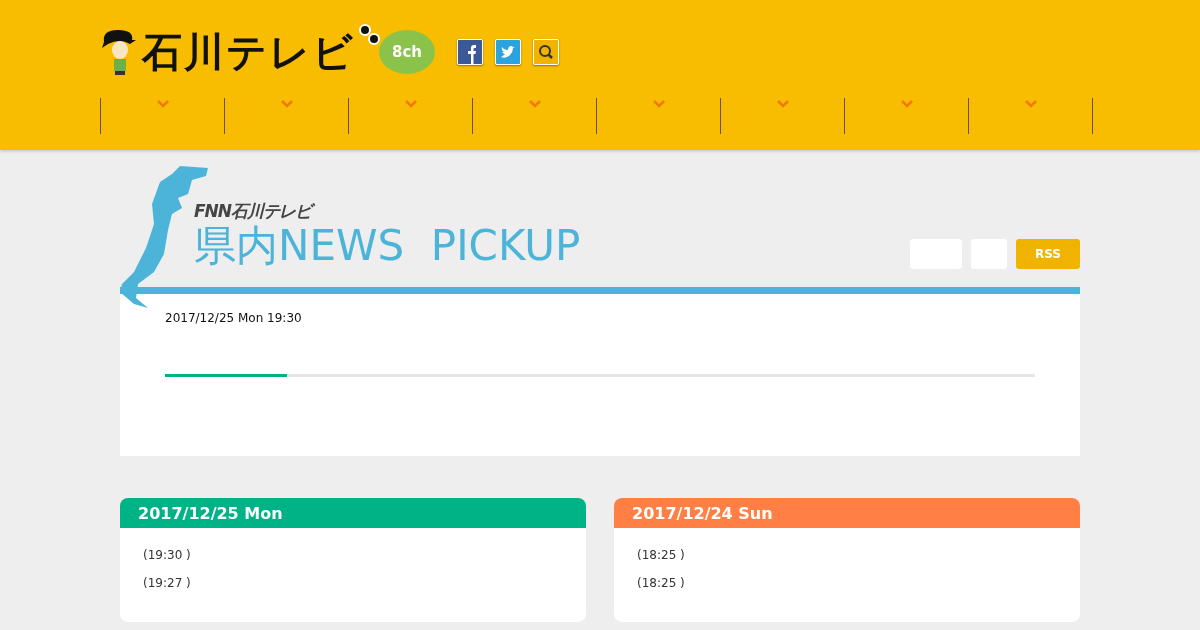  Describe the element at coordinates (407, 52) in the screenshot. I see `channel-badge: 8ch` at that location.